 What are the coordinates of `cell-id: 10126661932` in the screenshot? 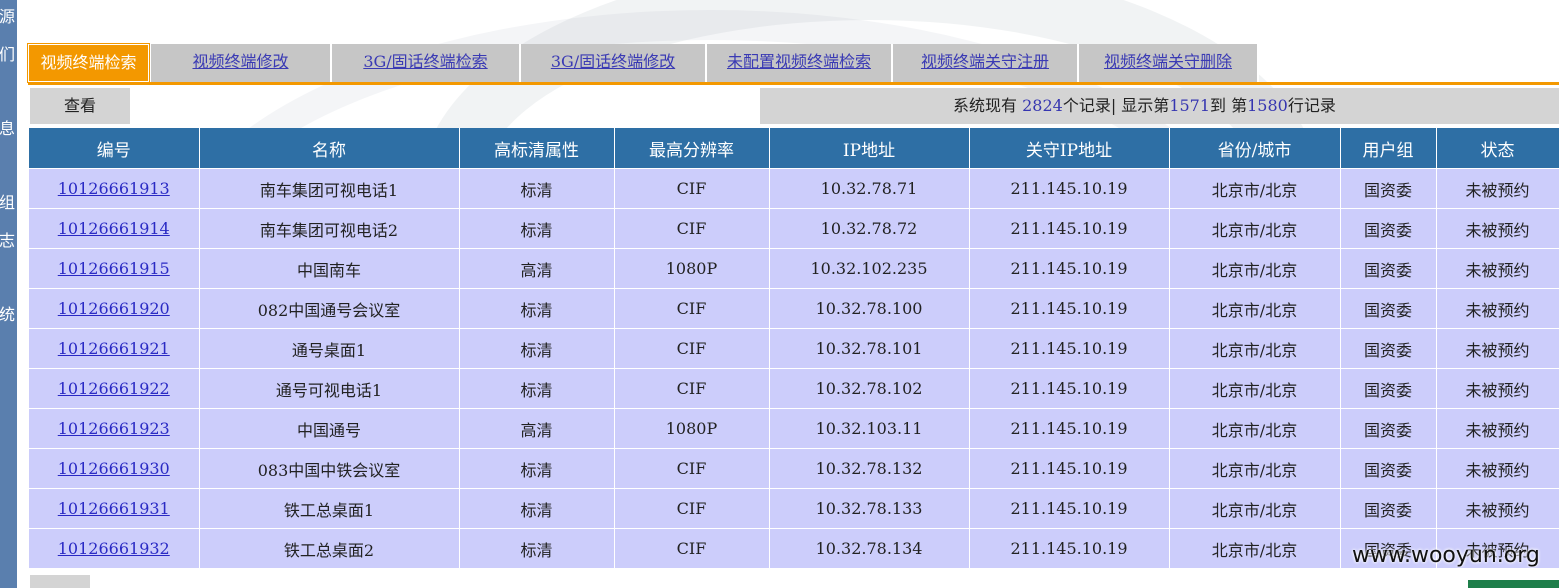 It's located at (114, 548).